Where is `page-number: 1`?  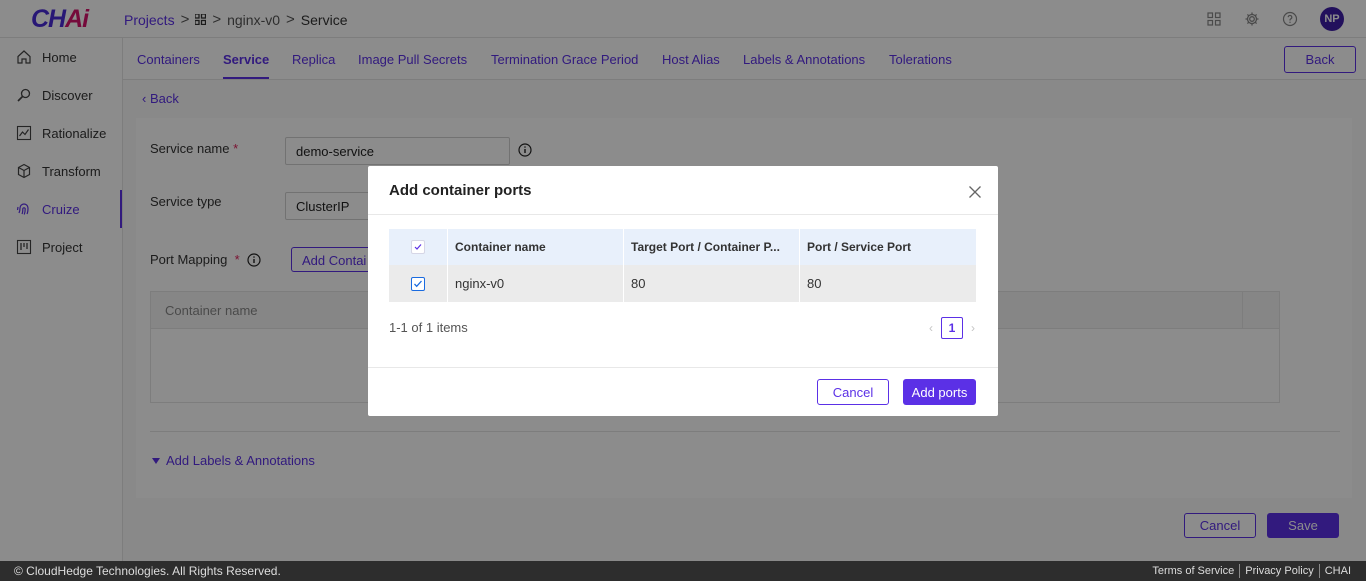 page-number: 1 is located at coordinates (952, 328).